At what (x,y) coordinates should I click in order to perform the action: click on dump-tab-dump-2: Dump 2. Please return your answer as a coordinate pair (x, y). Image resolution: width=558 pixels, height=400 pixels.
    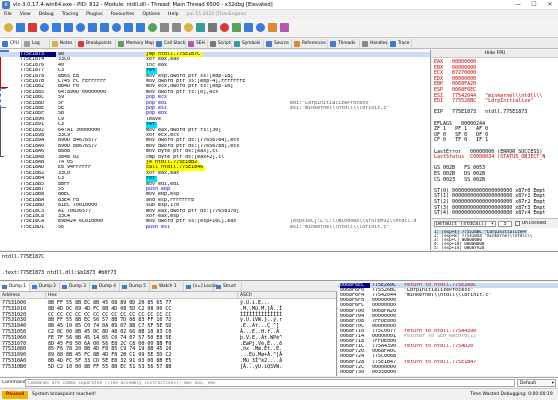
    Looking at the image, I should click on (45, 286).